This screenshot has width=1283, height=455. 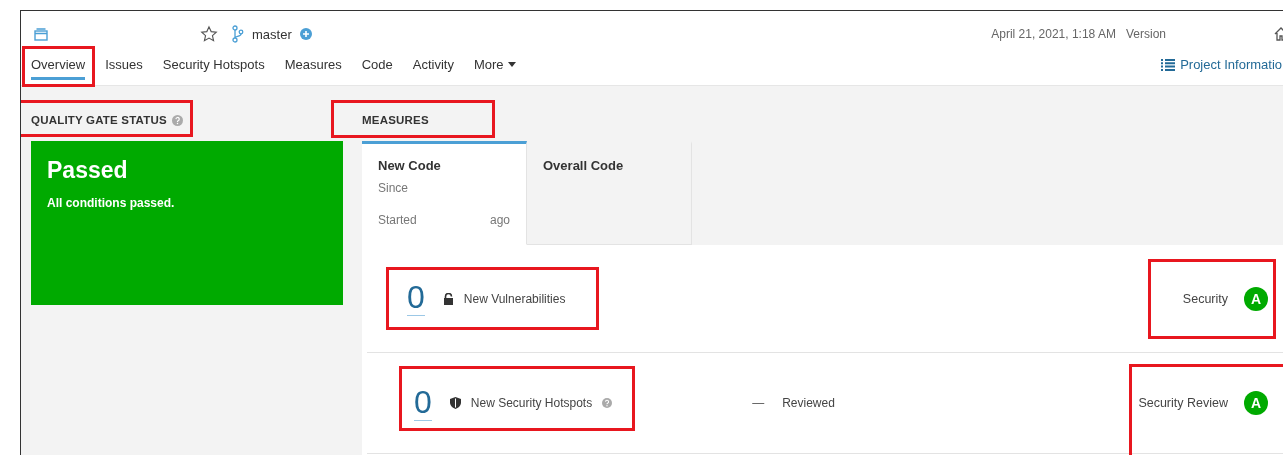 I want to click on nav-tab: Measures, so click(x=313, y=68).